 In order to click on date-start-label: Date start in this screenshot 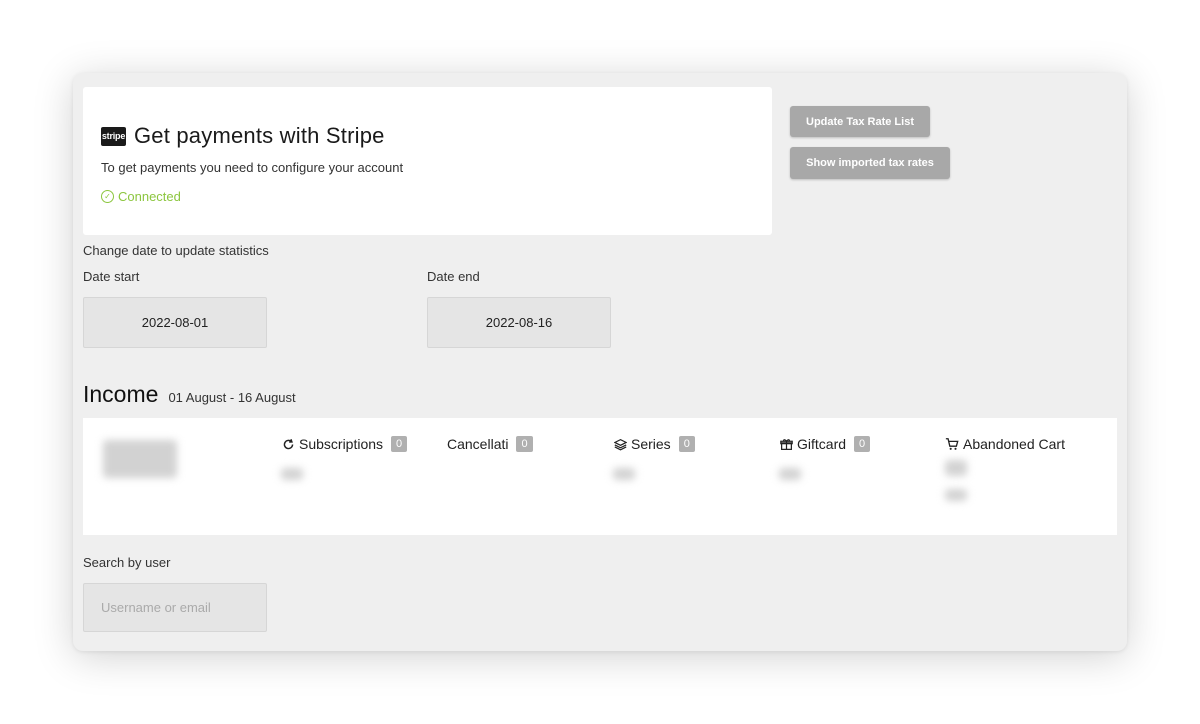, I will do `click(111, 276)`.